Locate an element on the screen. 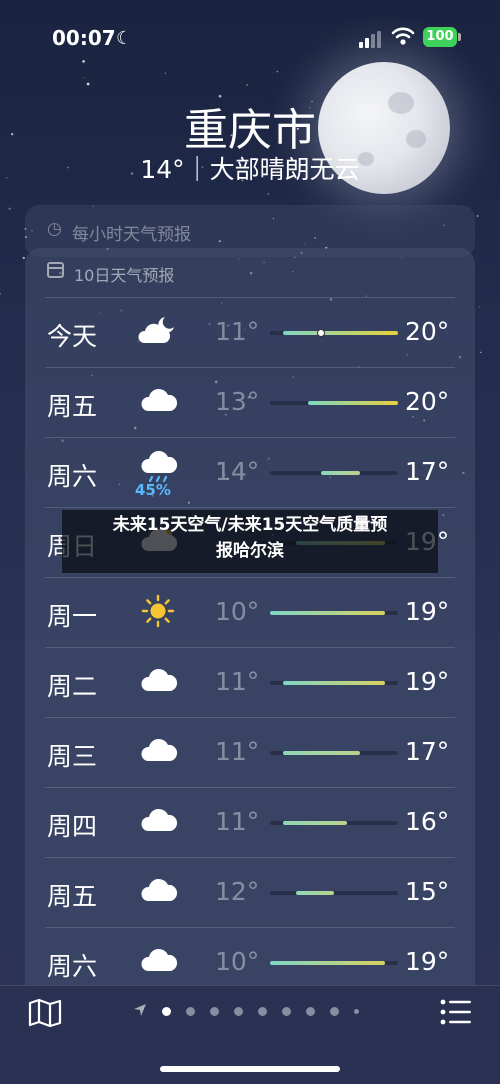 This screenshot has width=500, height=1084. ten-day-forecast-label: 10日天气预报 is located at coordinates (124, 275).